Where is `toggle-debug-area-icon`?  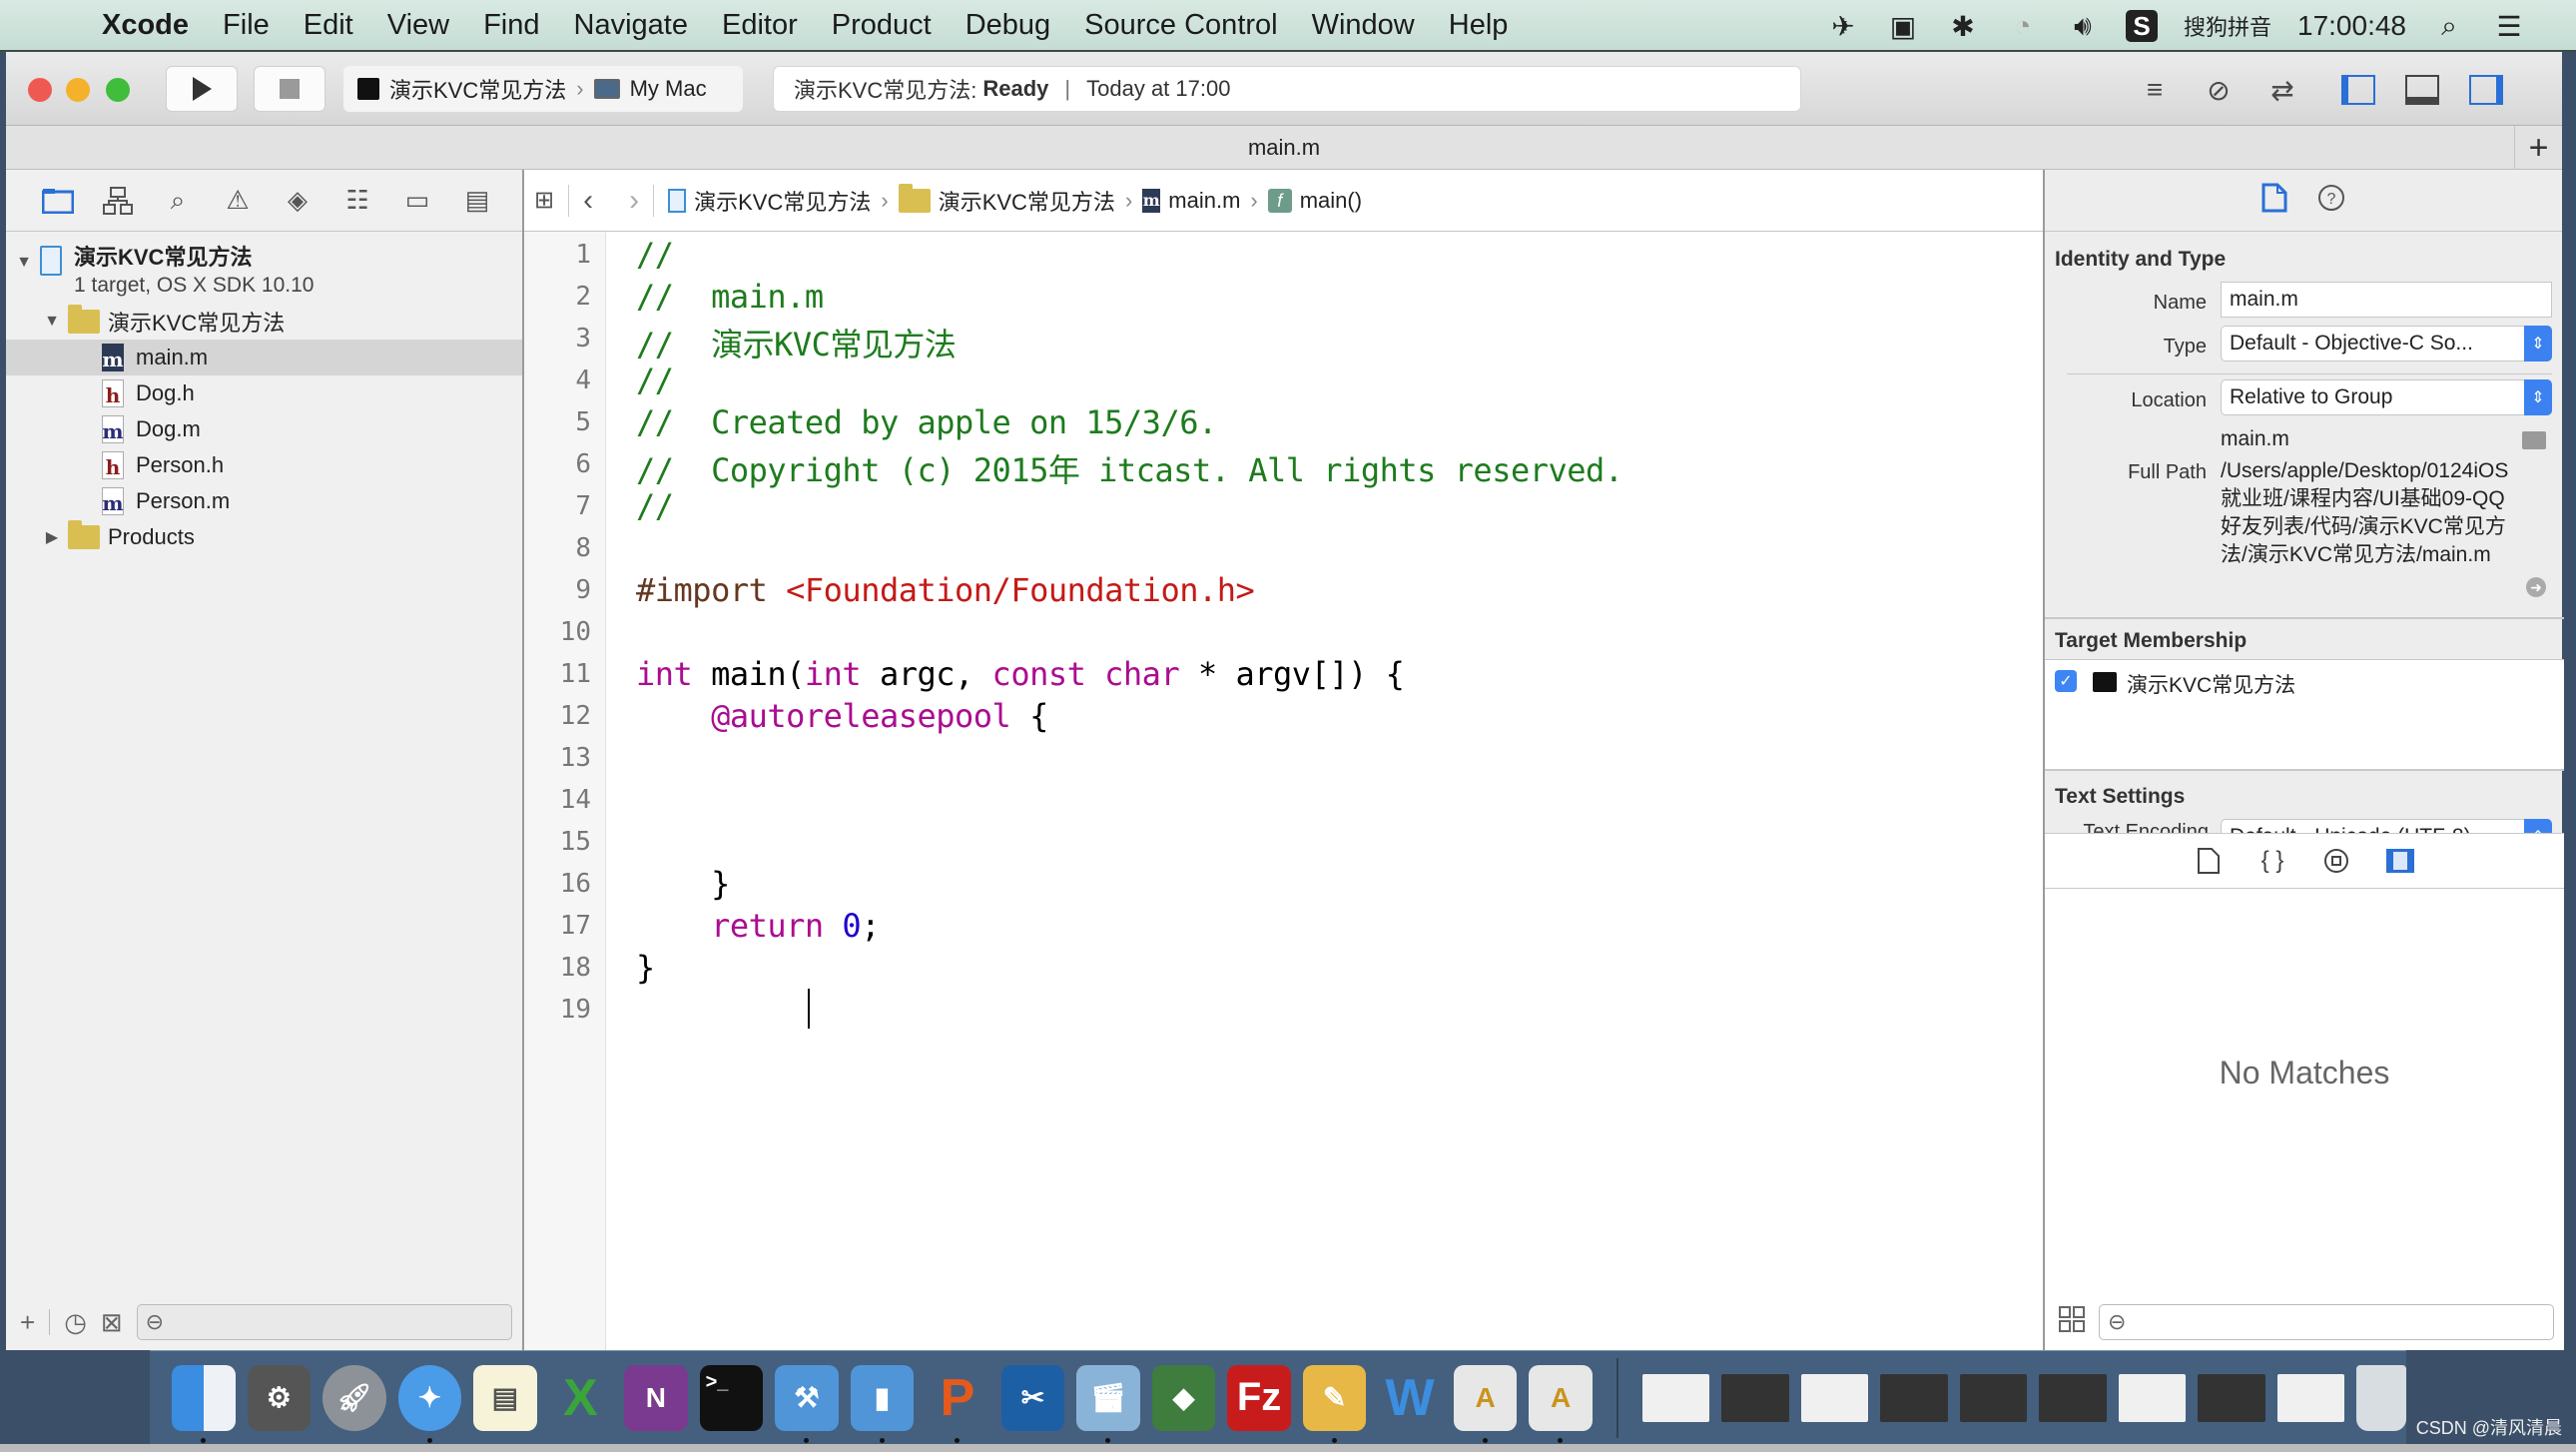
toggle-debug-area-icon is located at coordinates (2422, 90).